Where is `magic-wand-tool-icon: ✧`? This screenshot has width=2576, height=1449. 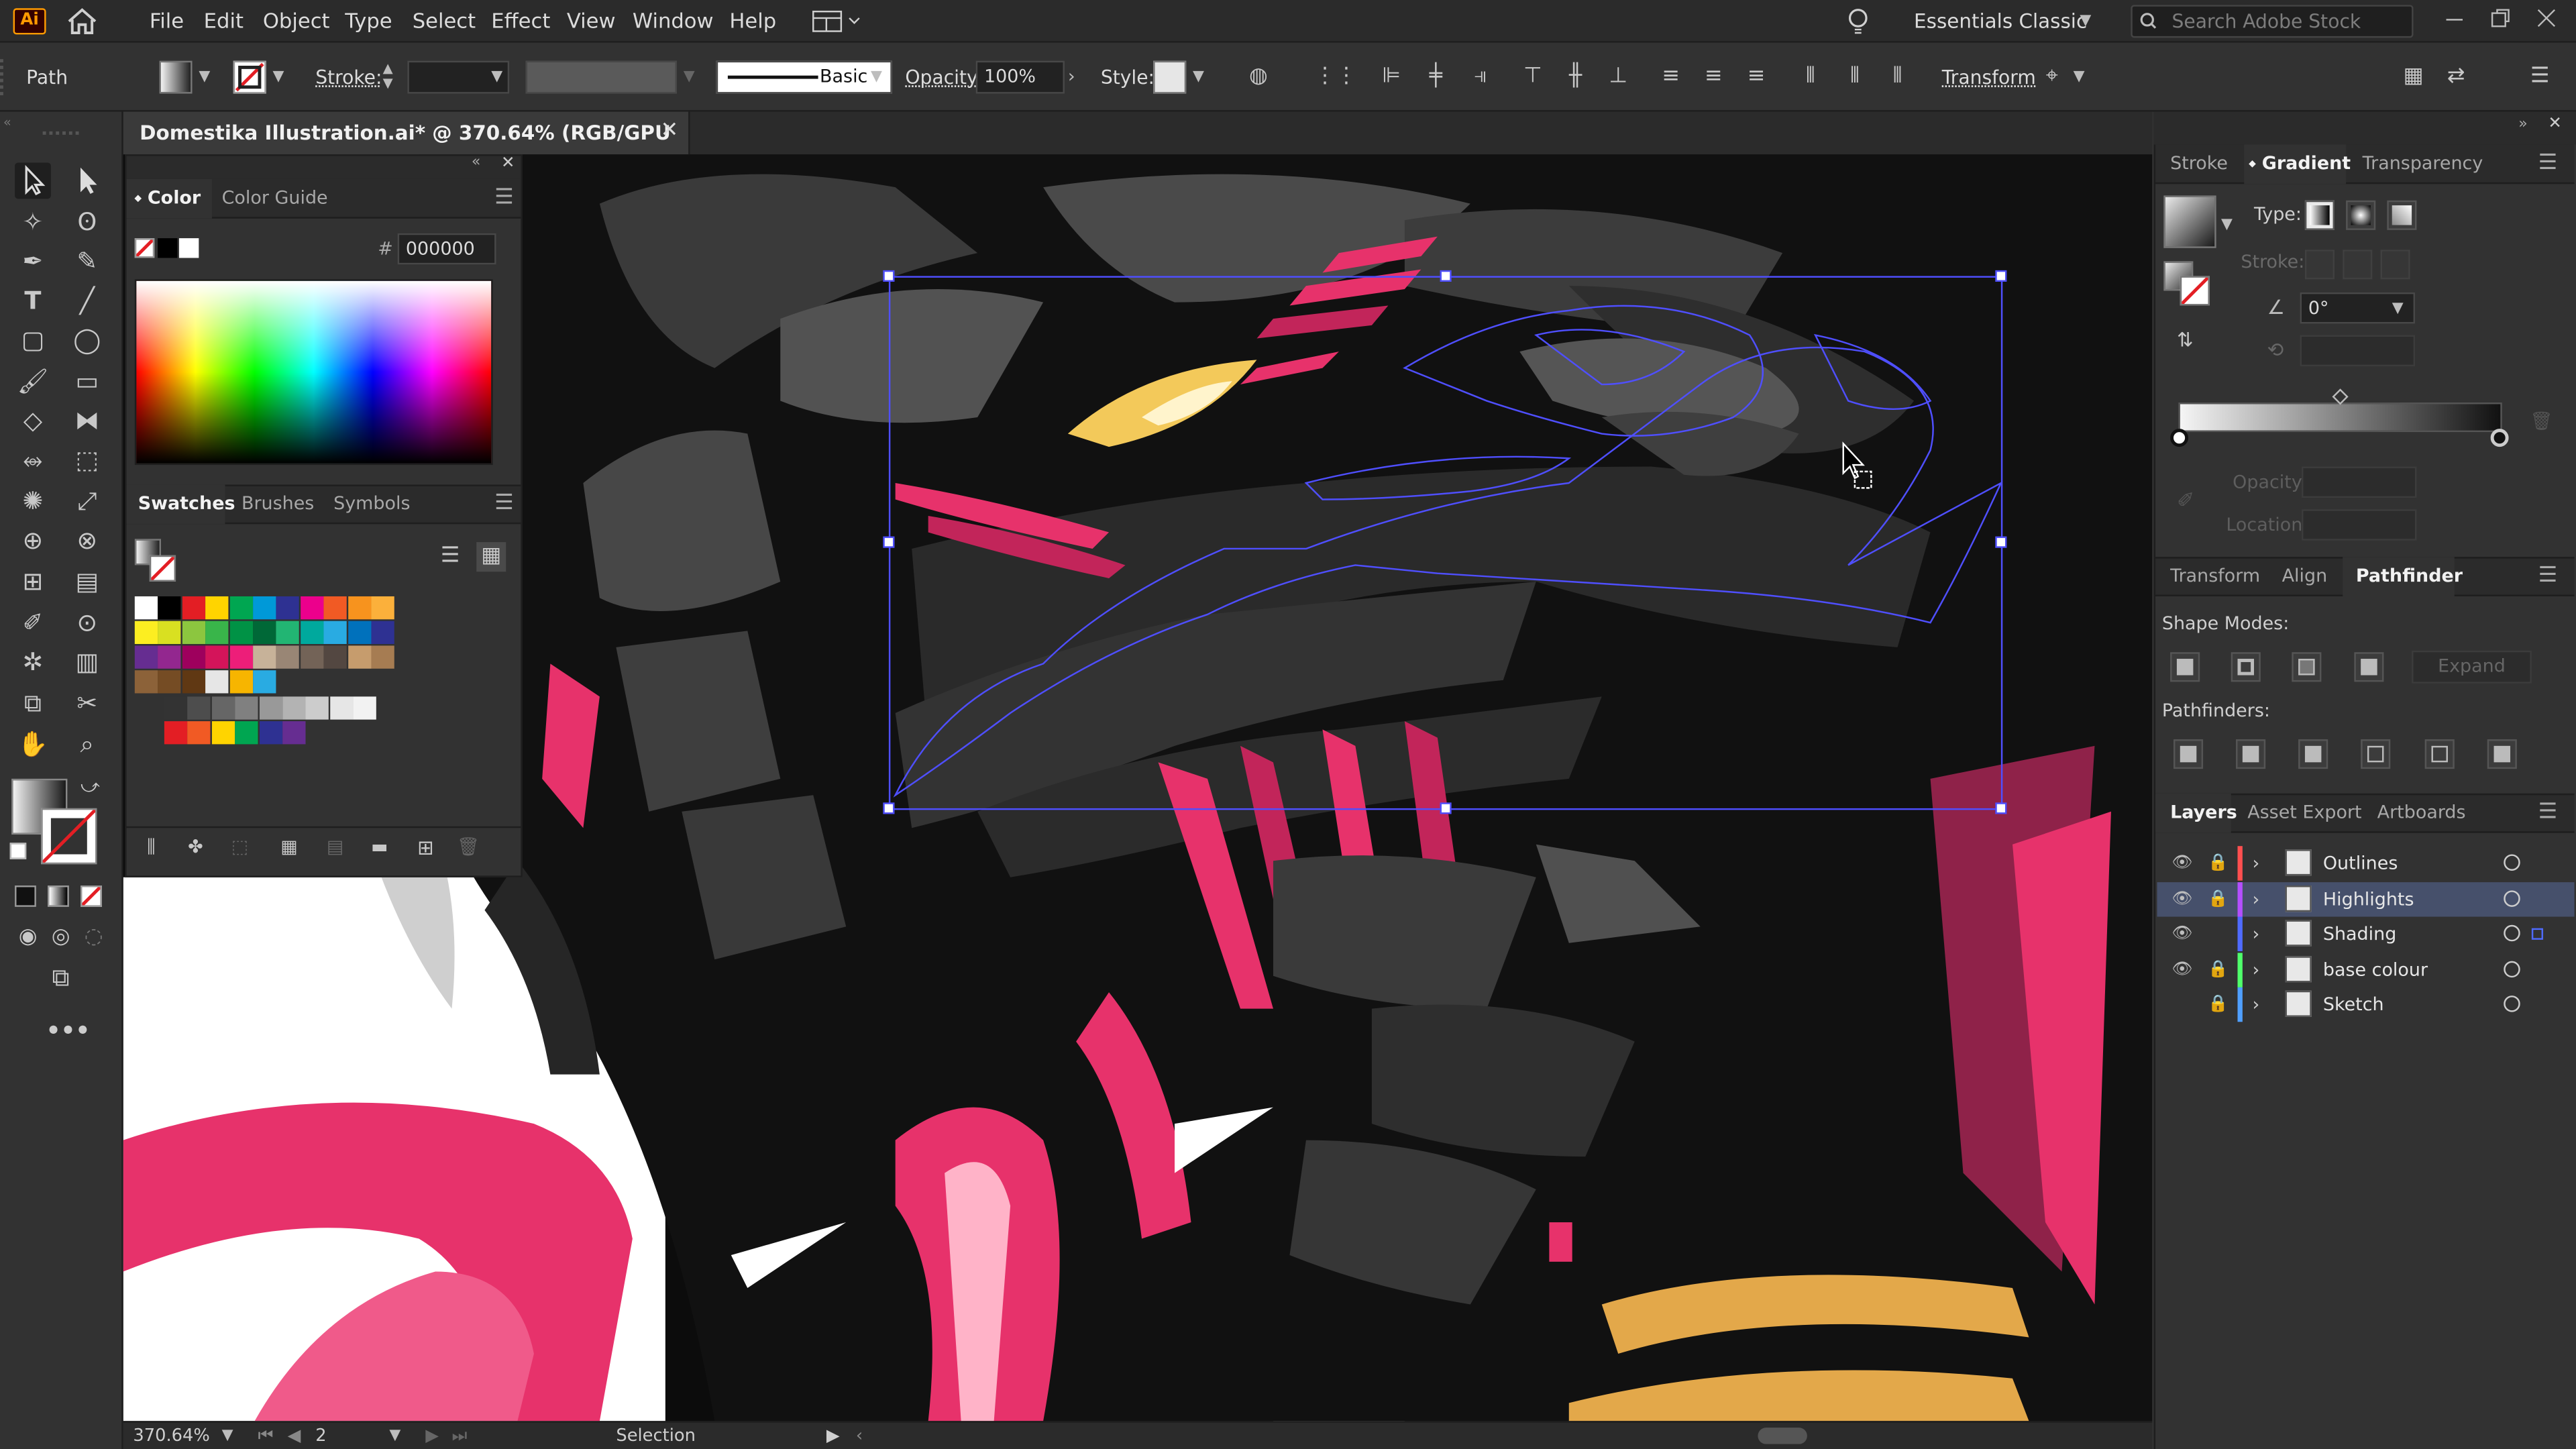
magic-wand-tool-icon: ✧ is located at coordinates (33, 222).